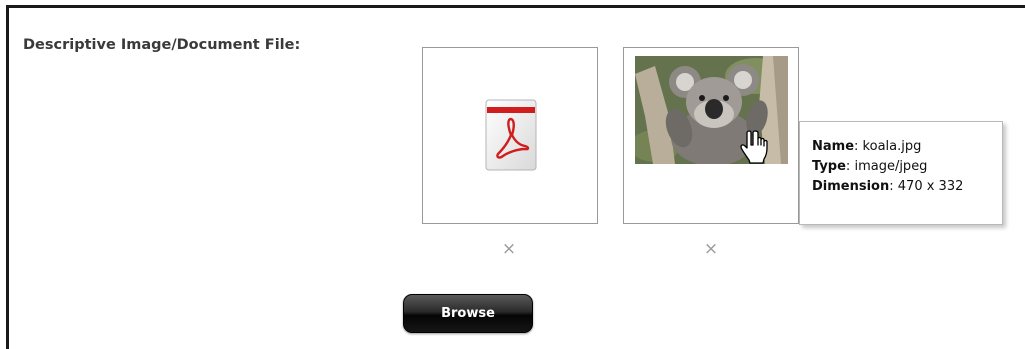 This screenshot has width=1025, height=349. I want to click on file-tile-pdf, so click(510, 135).